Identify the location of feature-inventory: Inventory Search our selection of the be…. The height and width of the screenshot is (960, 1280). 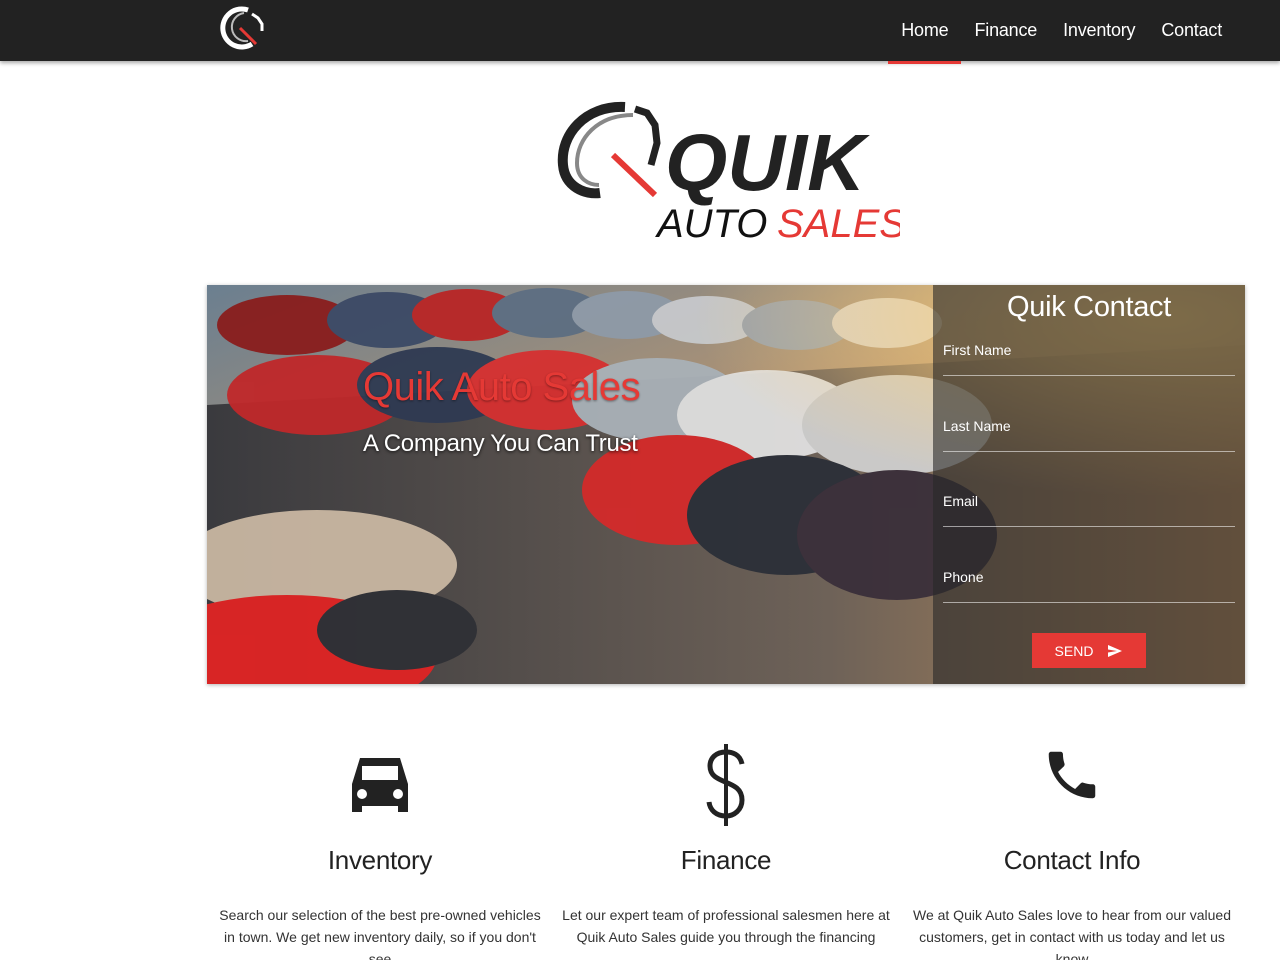
(380, 847).